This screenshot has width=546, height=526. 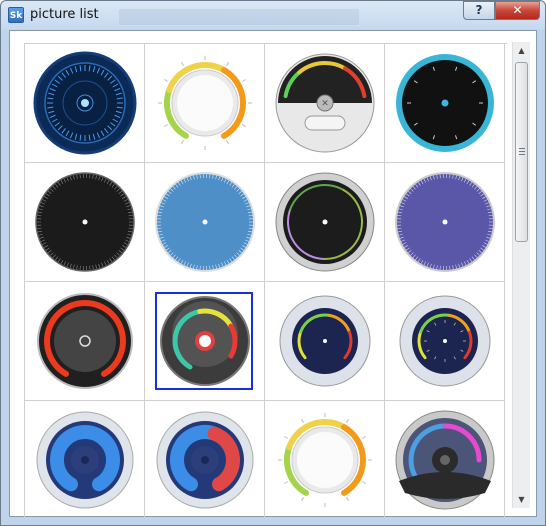 I want to click on title-bar: Sk picture list ? ✕, so click(x=273, y=15).